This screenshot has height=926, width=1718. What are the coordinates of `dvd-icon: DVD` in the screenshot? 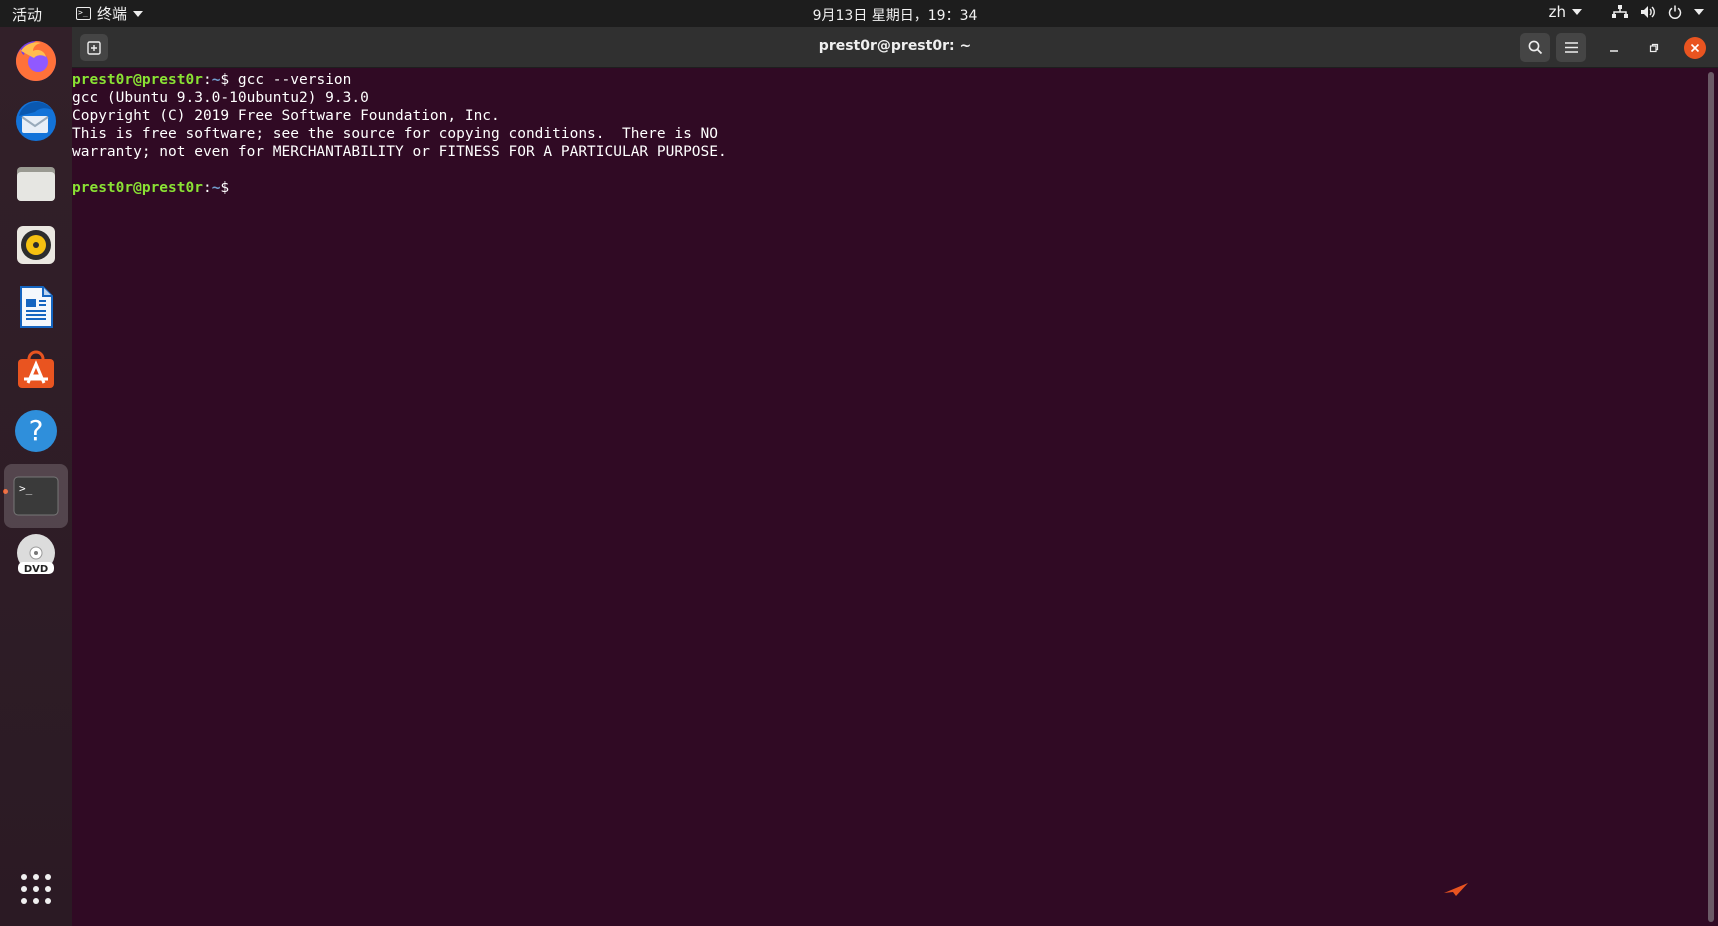 It's located at (36, 554).